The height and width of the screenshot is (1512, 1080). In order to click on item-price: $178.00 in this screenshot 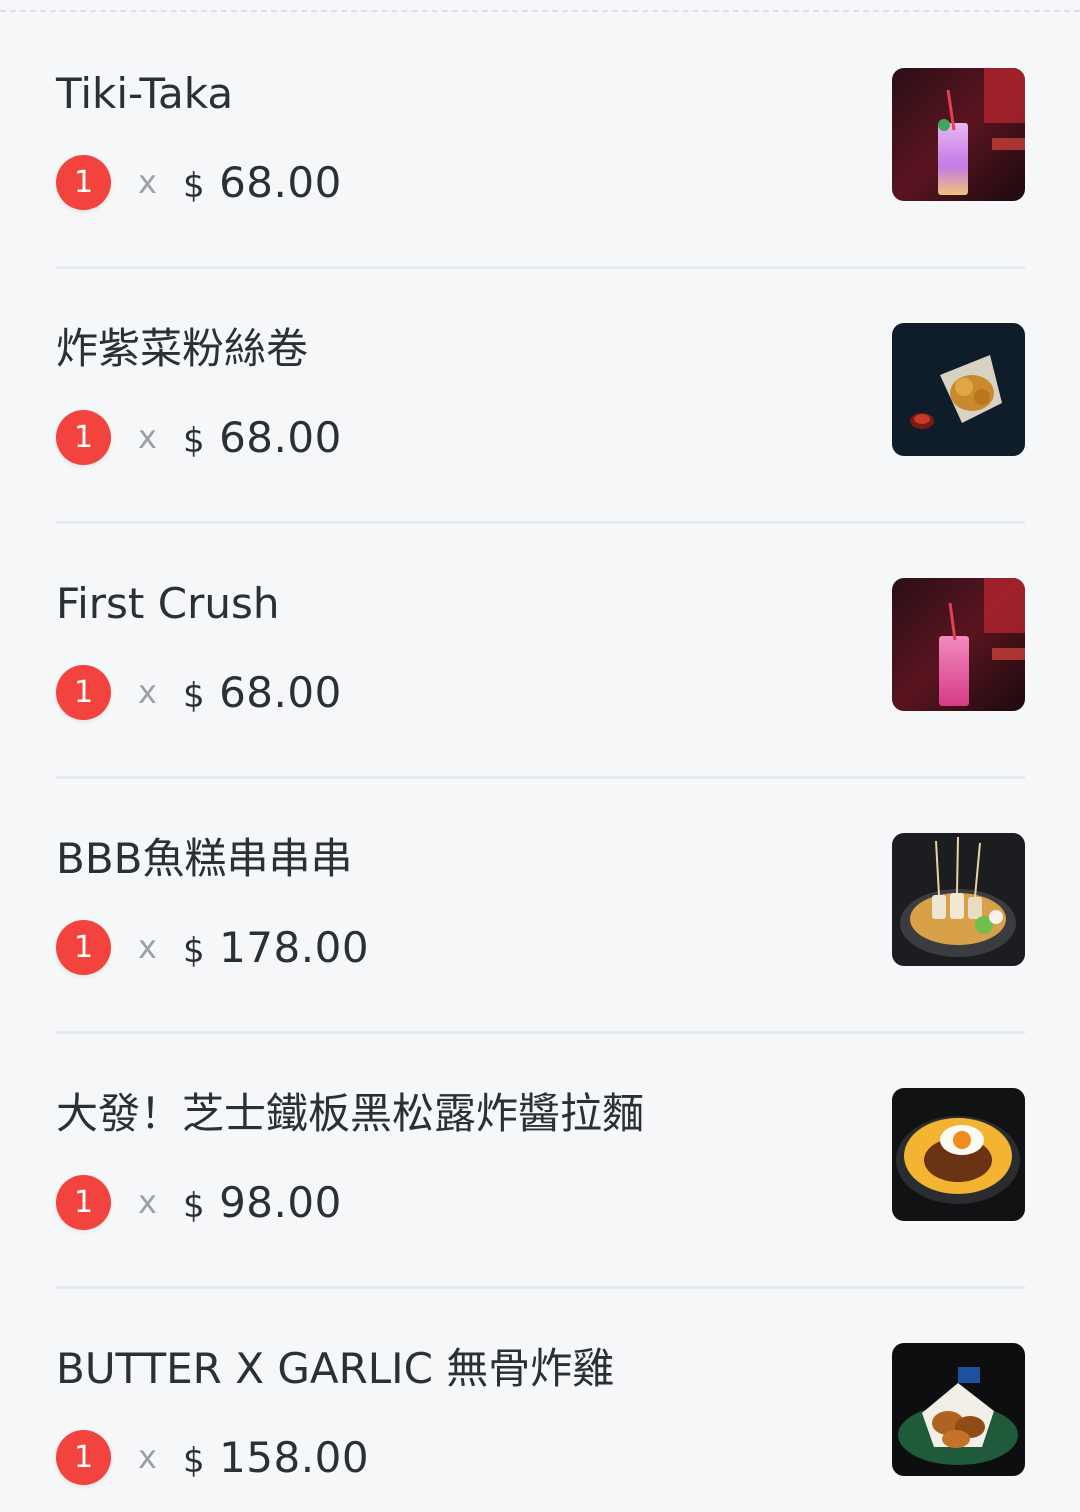, I will do `click(276, 947)`.